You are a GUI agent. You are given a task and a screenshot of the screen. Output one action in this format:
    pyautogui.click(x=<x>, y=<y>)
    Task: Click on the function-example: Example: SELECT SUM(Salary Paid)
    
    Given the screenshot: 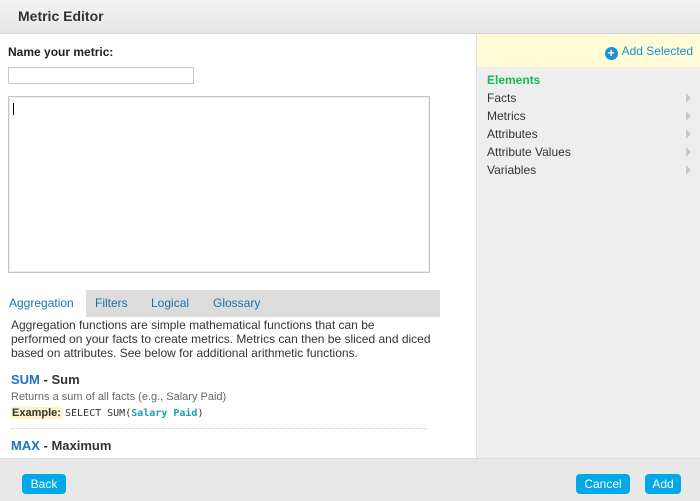 What is the action you would take?
    pyautogui.click(x=107, y=413)
    